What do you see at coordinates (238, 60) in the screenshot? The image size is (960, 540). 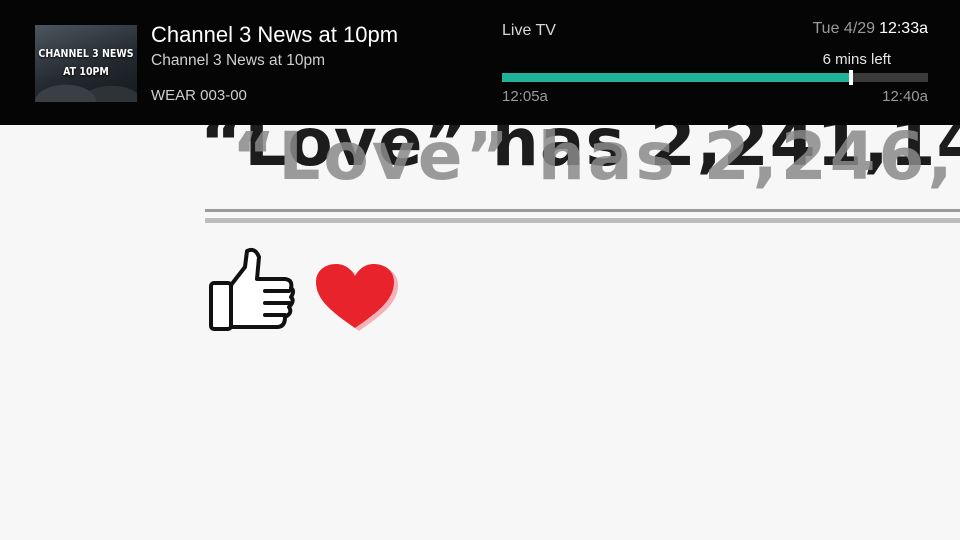 I see `episode-title: Channel 3 News at 10pm` at bounding box center [238, 60].